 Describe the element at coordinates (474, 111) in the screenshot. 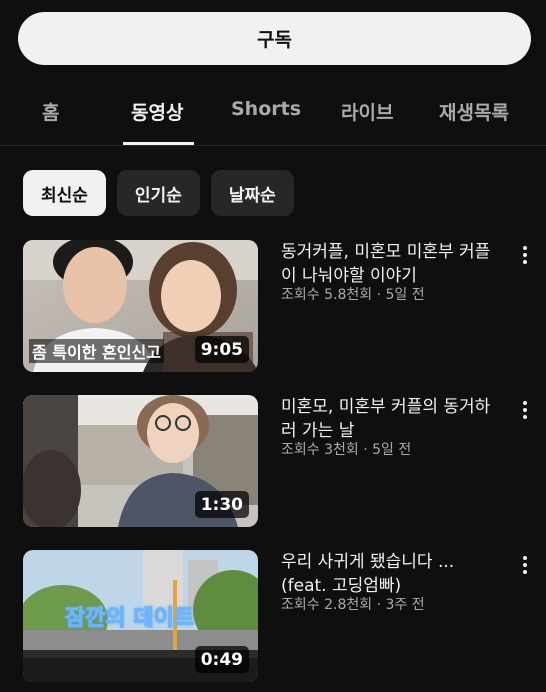

I see `tab-playlists: 재생목록` at that location.